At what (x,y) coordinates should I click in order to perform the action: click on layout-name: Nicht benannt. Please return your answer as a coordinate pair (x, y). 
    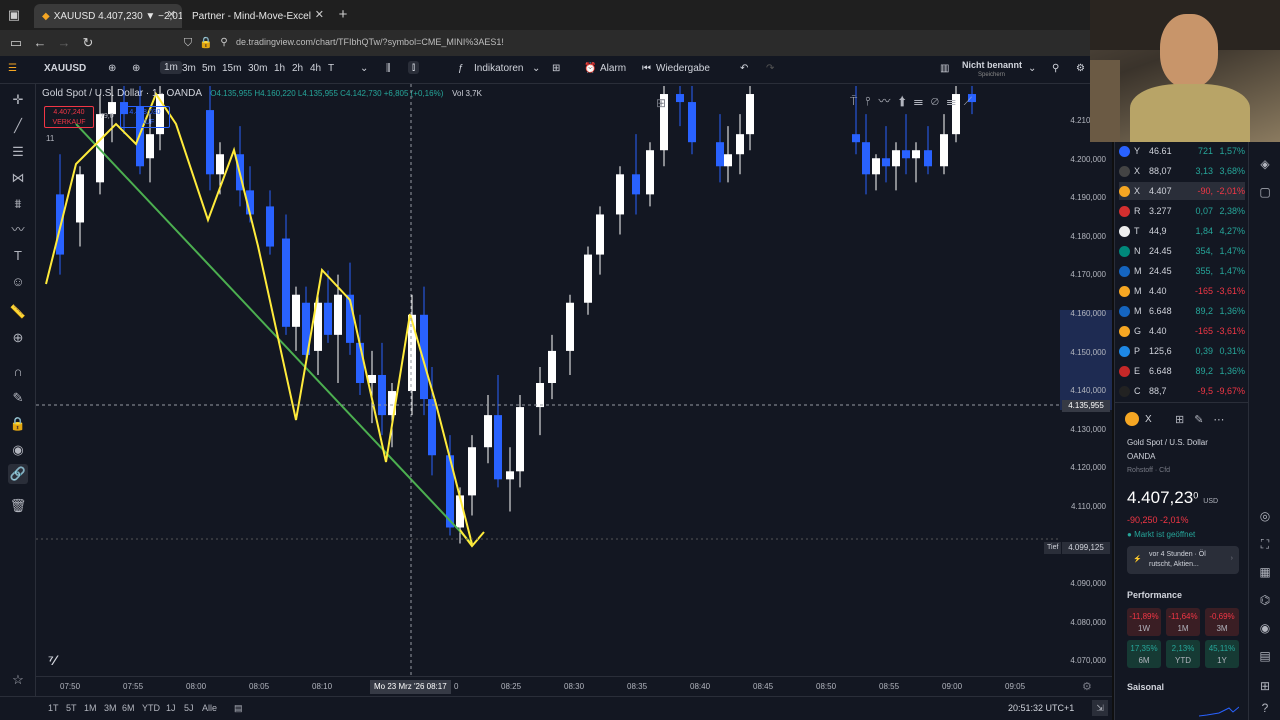
    Looking at the image, I should click on (992, 65).